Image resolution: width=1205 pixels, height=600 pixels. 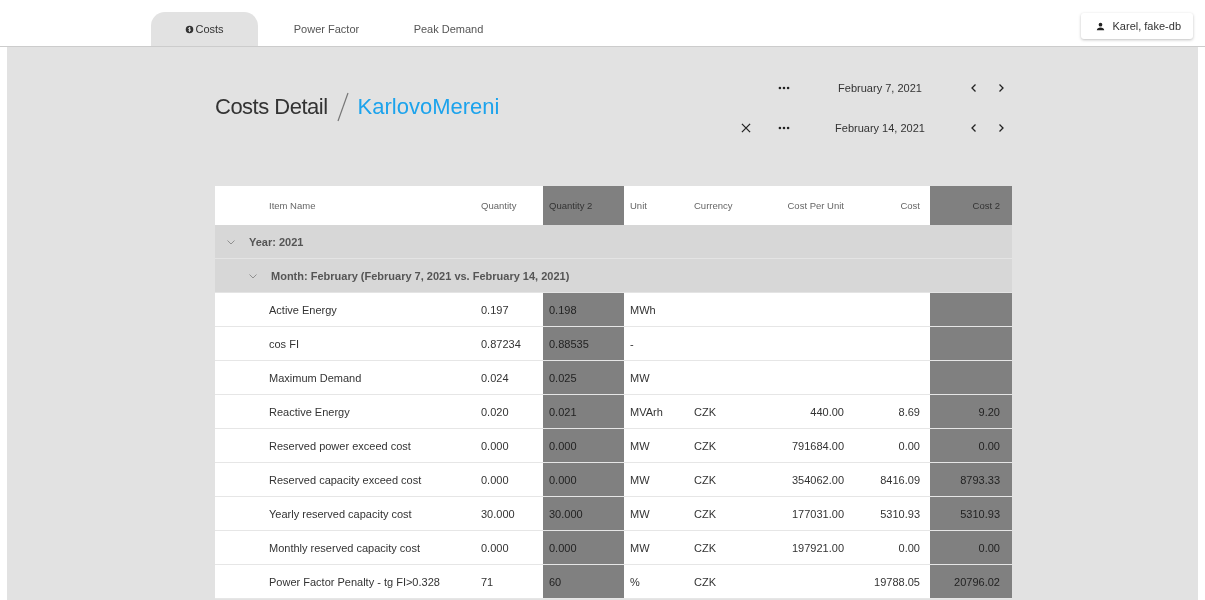 What do you see at coordinates (583, 377) in the screenshot?
I see `table-cell: 0.025` at bounding box center [583, 377].